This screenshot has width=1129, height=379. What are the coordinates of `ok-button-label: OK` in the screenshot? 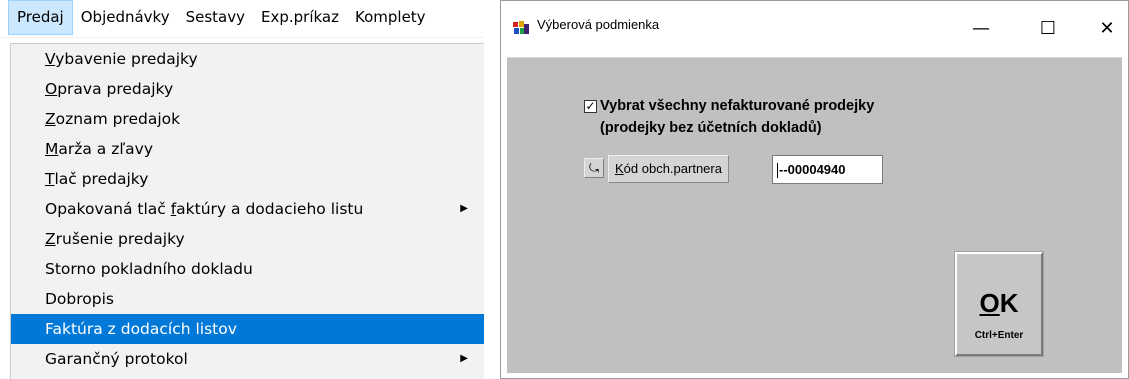 It's located at (999, 303).